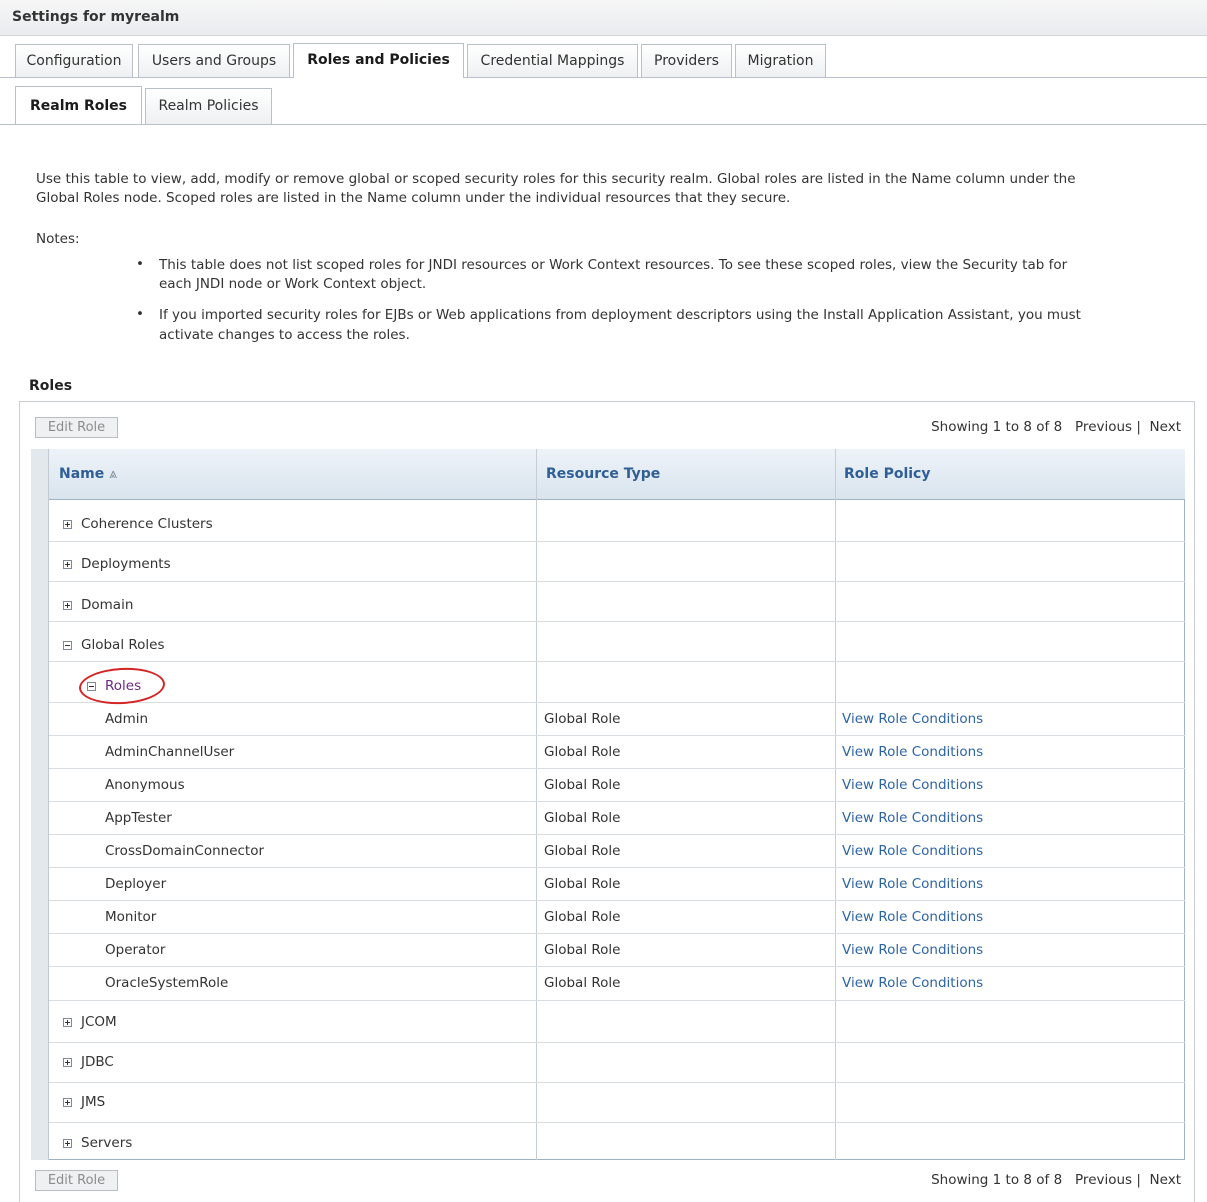 The width and height of the screenshot is (1207, 1202). Describe the element at coordinates (93, 1102) in the screenshot. I see `tree-node-label: JMS` at that location.